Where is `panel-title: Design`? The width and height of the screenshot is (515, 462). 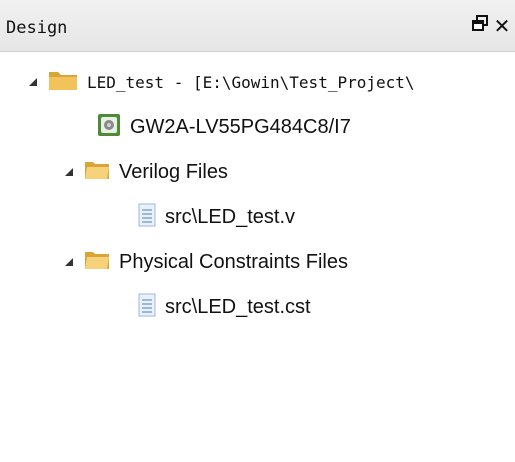
panel-title: Design is located at coordinates (37, 28).